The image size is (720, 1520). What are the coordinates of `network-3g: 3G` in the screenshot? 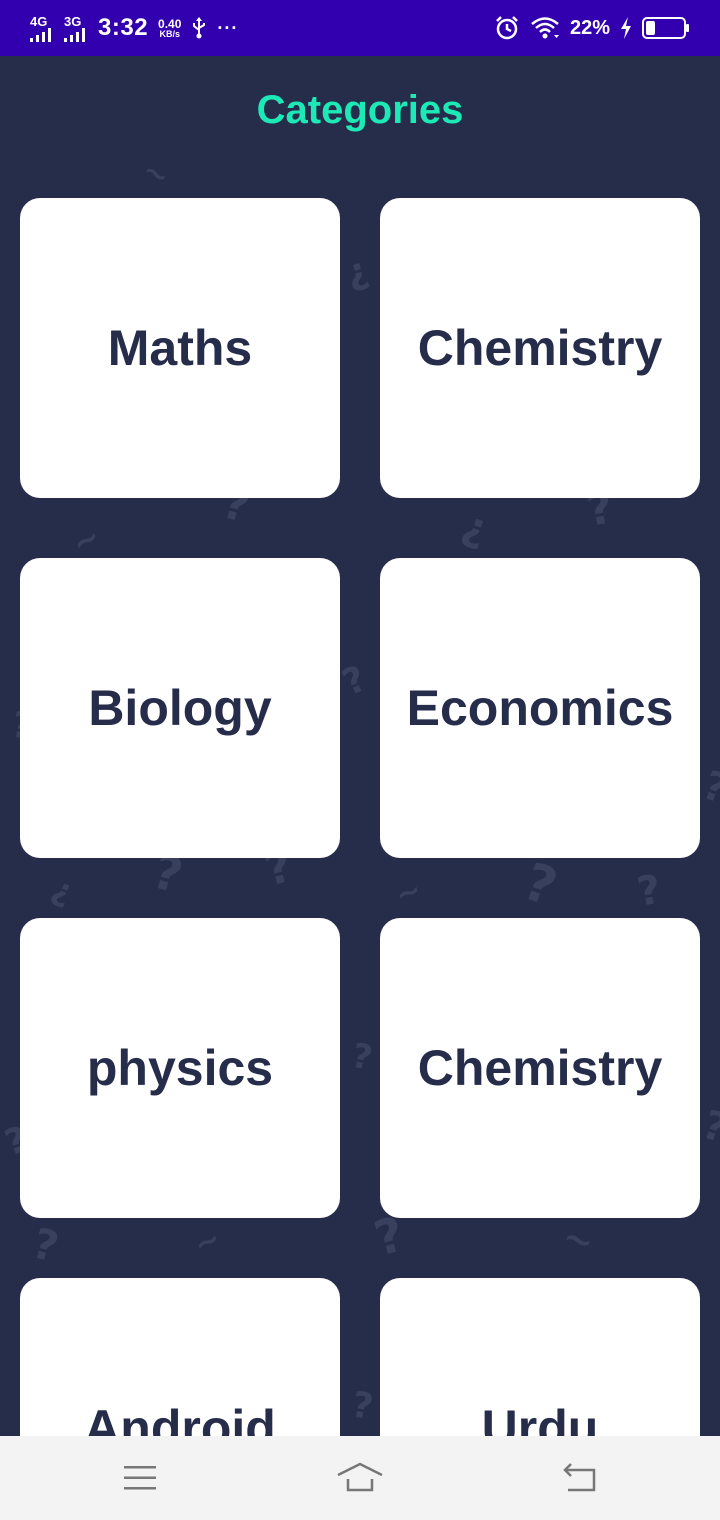 It's located at (76, 28).